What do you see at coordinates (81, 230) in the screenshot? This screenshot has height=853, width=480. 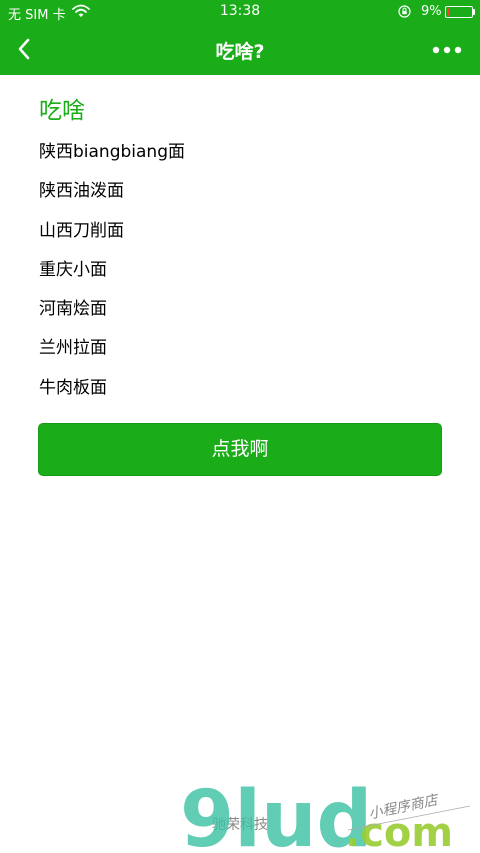 I see `list-item: 山西刀削面` at bounding box center [81, 230].